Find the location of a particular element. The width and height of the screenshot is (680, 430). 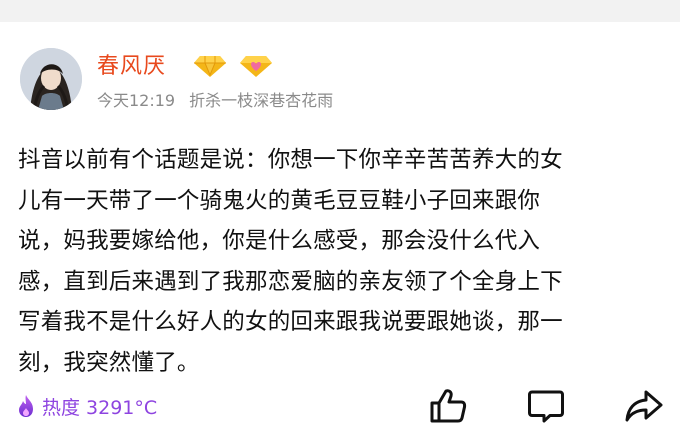

heat-text: 热度 3291°C is located at coordinates (100, 407).